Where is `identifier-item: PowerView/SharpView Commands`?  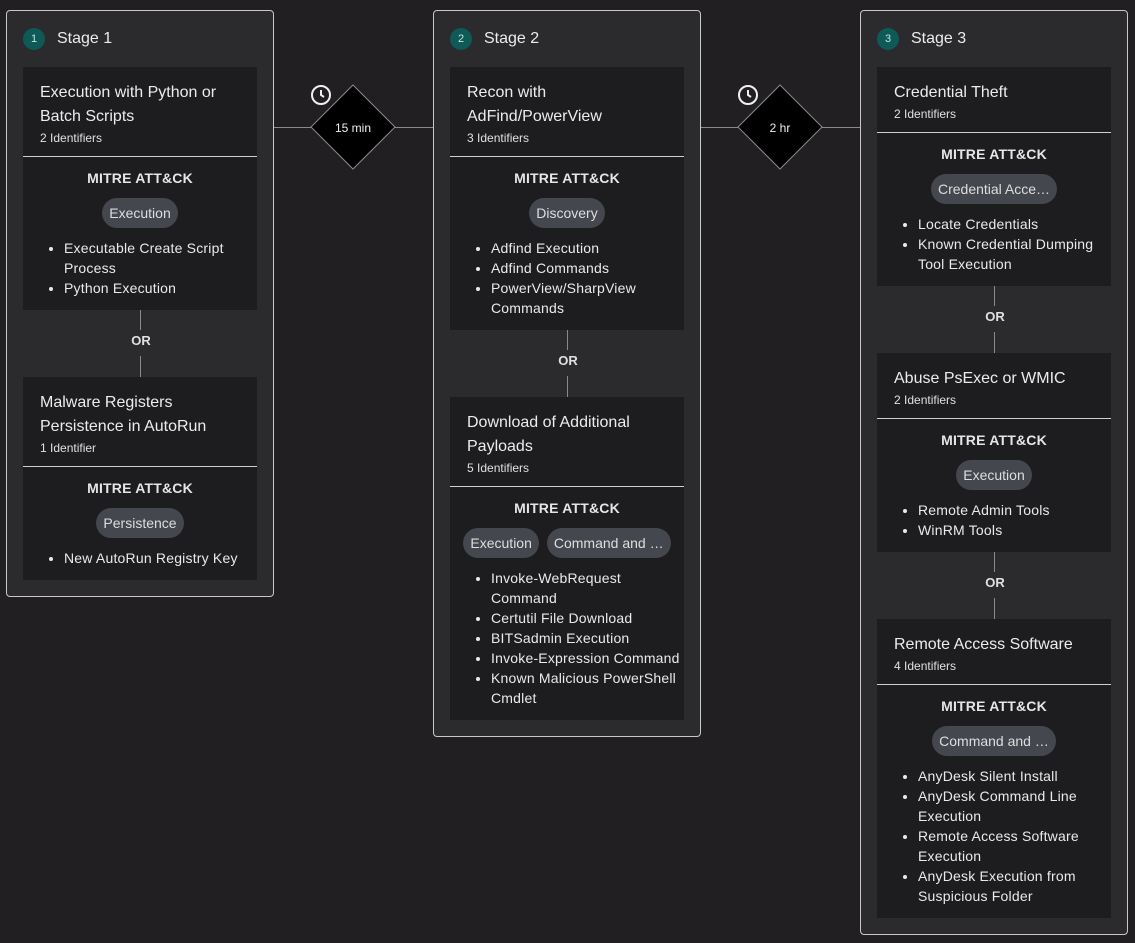
identifier-item: PowerView/SharpView Commands is located at coordinates (584, 298).